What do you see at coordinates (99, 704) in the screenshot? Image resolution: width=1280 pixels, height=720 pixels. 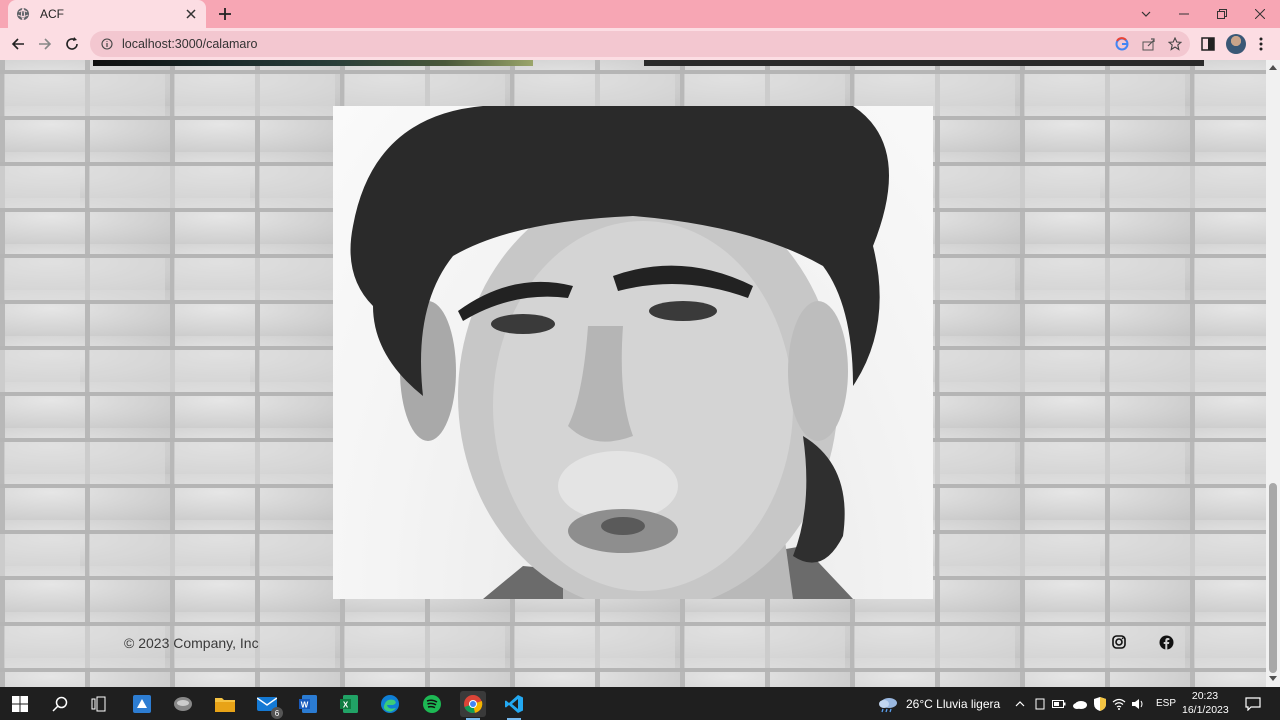 I see `task-view-icon` at bounding box center [99, 704].